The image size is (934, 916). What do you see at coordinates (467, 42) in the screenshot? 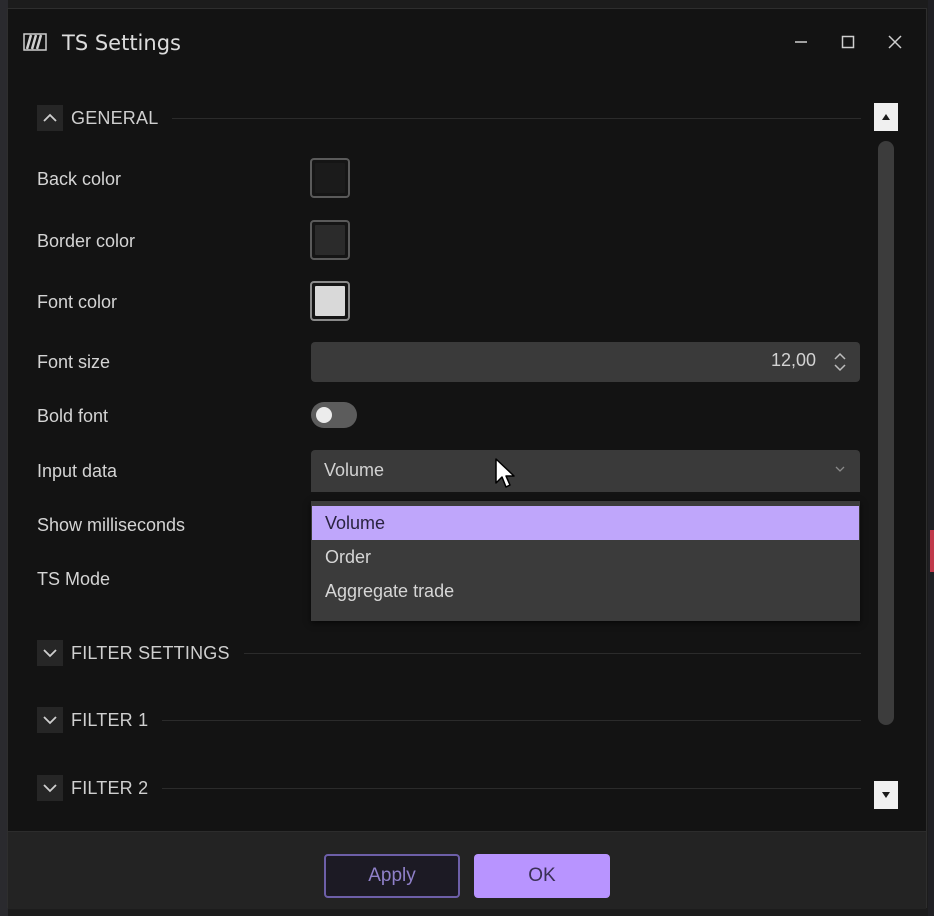
I see `title-bar: TS Settings` at bounding box center [467, 42].